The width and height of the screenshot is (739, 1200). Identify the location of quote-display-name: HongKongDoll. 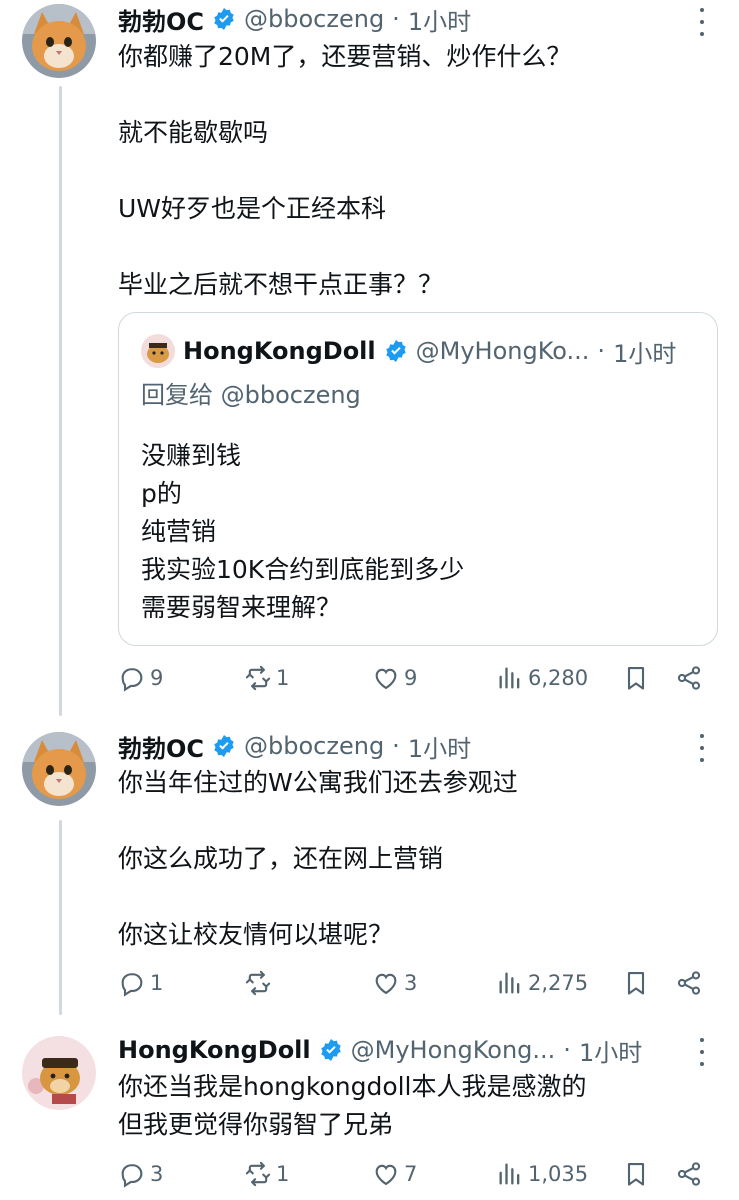
(279, 351).